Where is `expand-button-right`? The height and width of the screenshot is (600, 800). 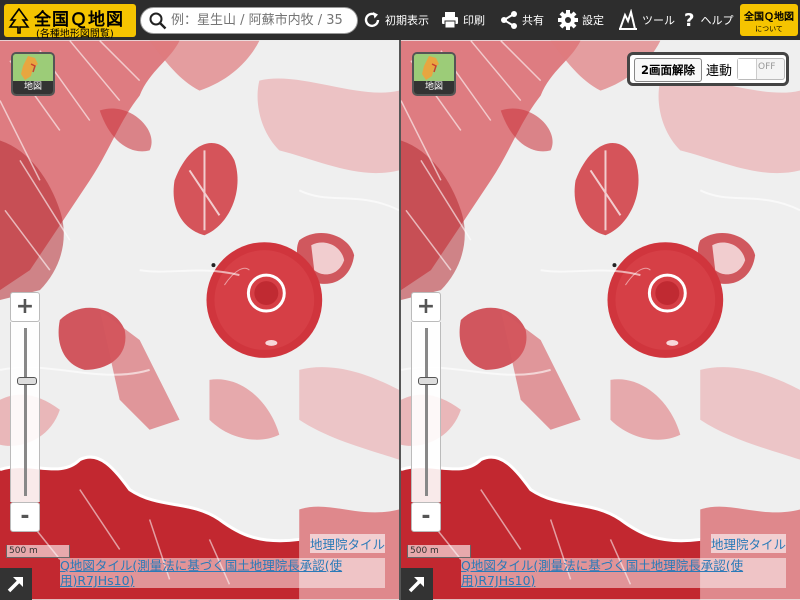
expand-button-right is located at coordinates (417, 584).